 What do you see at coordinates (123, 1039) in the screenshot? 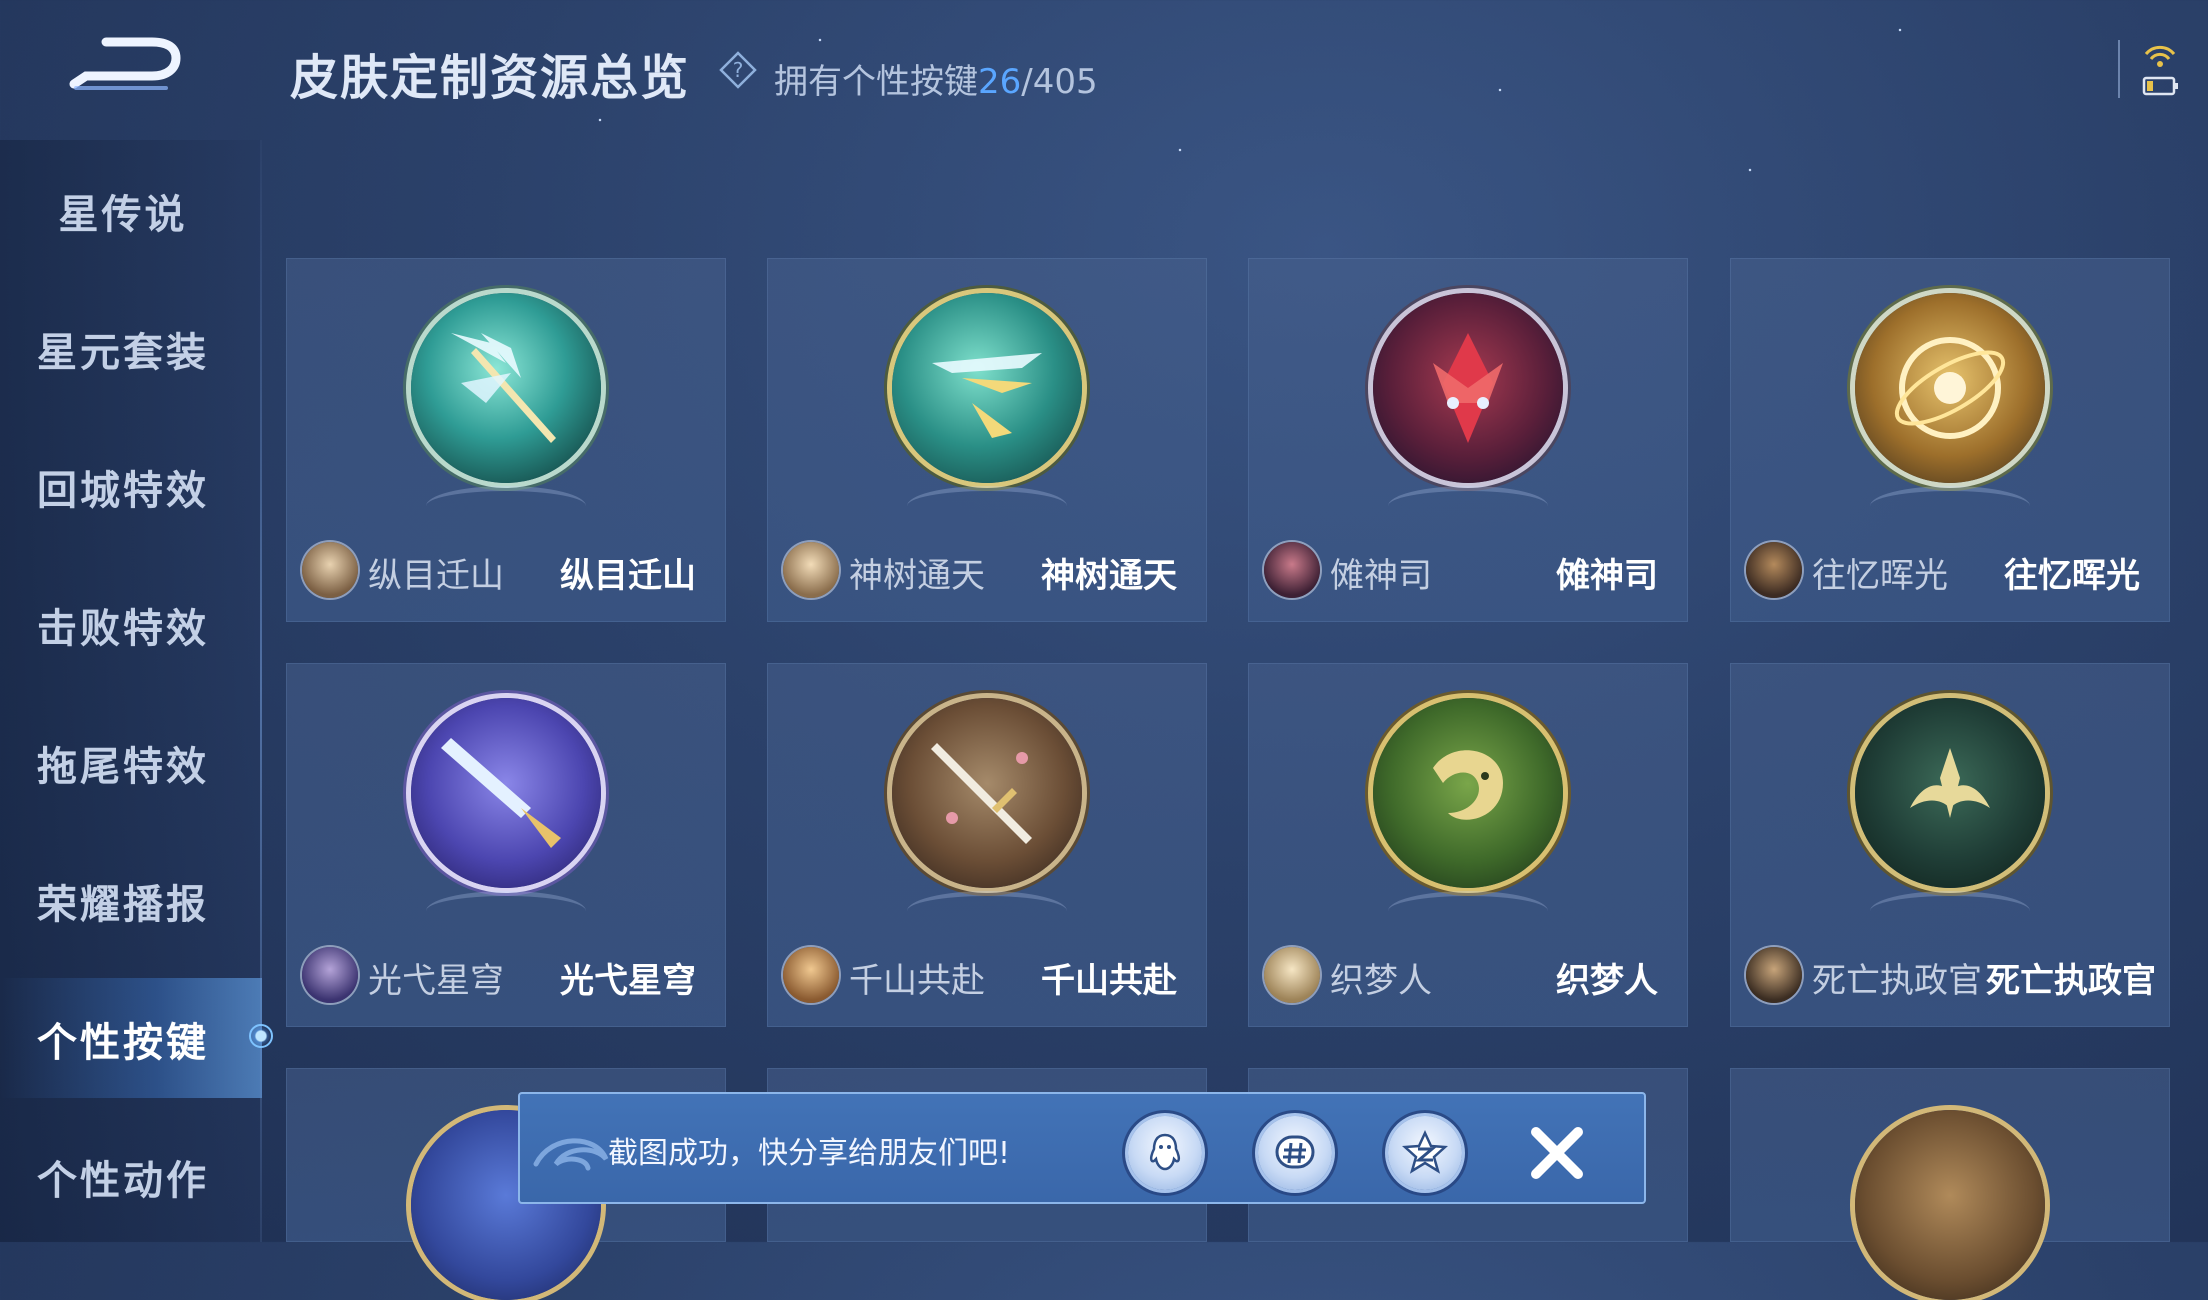
I see `sidebar-item-custom-buttons: 个性按键` at bounding box center [123, 1039].